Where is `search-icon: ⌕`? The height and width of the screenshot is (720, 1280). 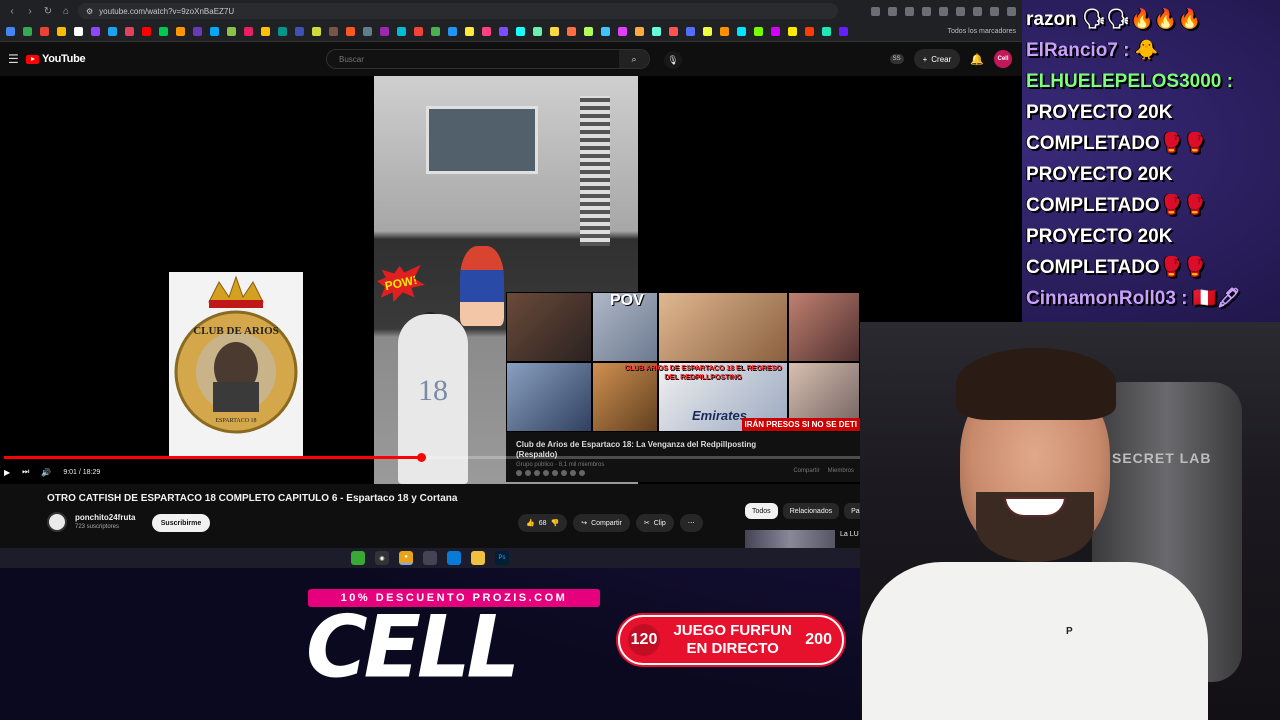
search-icon: ⌕ is located at coordinates (634, 59).